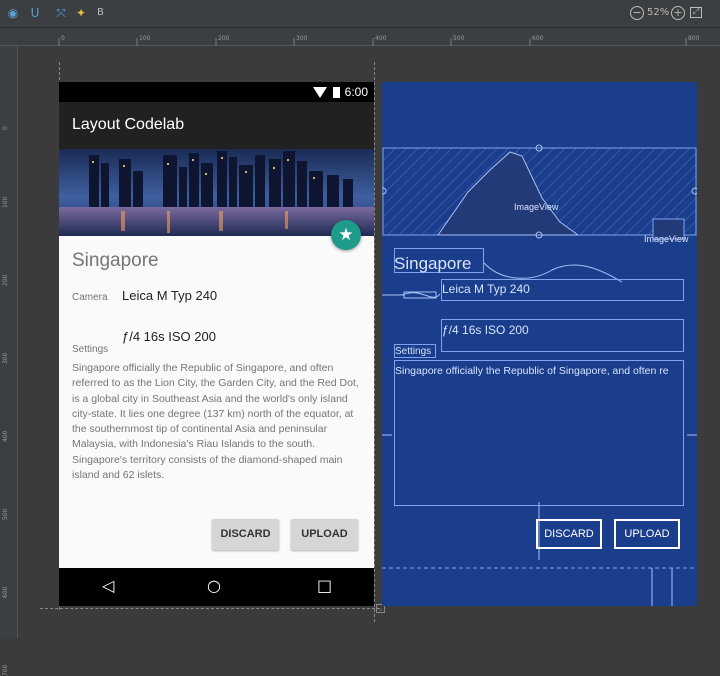 This screenshot has width=720, height=676. I want to click on singapore-skyline-image, so click(216, 192).